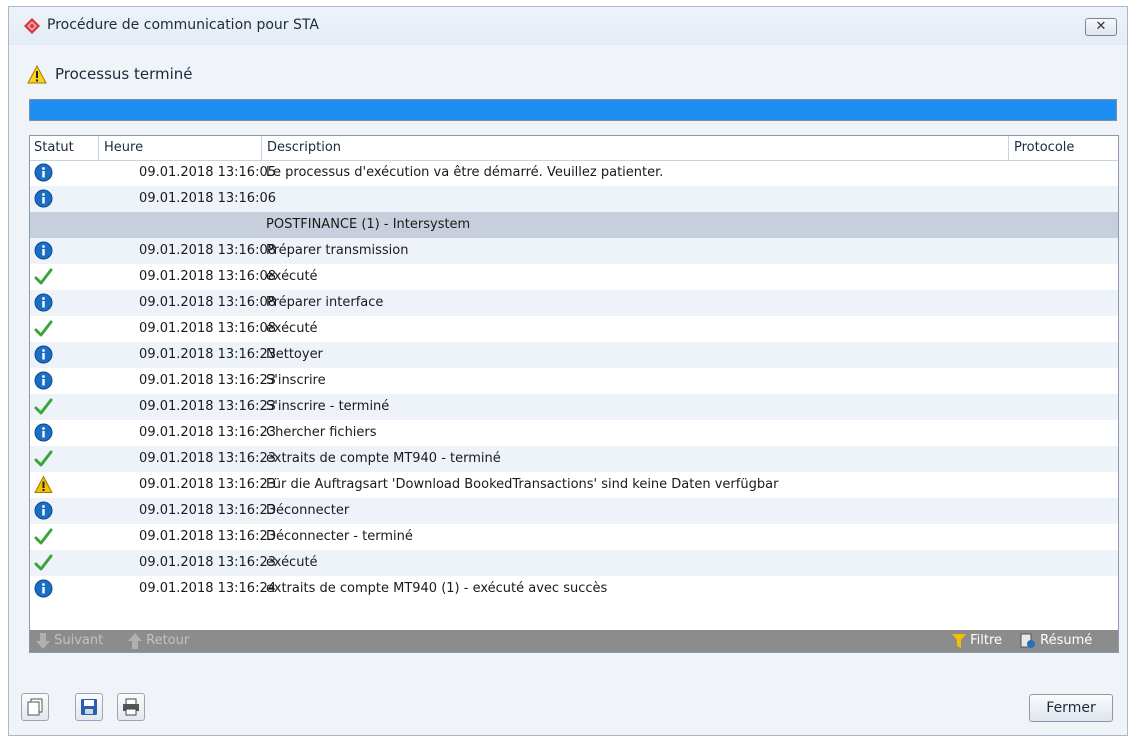 This screenshot has height=740, width=1136. Describe the element at coordinates (383, 458) in the screenshot. I see `row-description: extraits de compte MT940 - terminé` at that location.